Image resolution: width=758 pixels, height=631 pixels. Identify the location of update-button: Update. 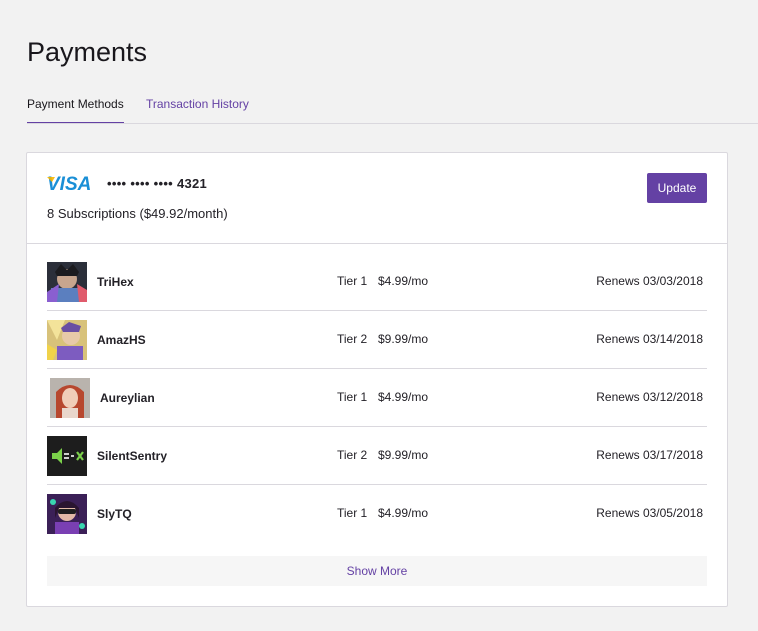
(677, 188).